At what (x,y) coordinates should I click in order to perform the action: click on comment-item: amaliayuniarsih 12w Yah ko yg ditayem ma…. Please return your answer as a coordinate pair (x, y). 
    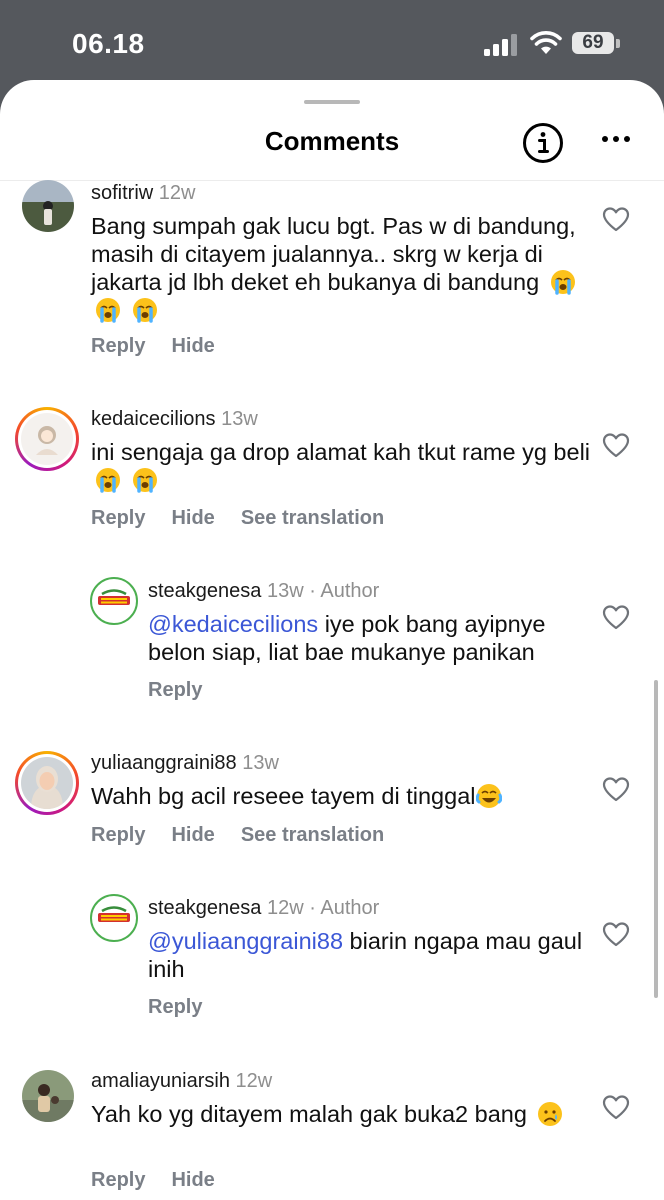
    Looking at the image, I should click on (332, 1134).